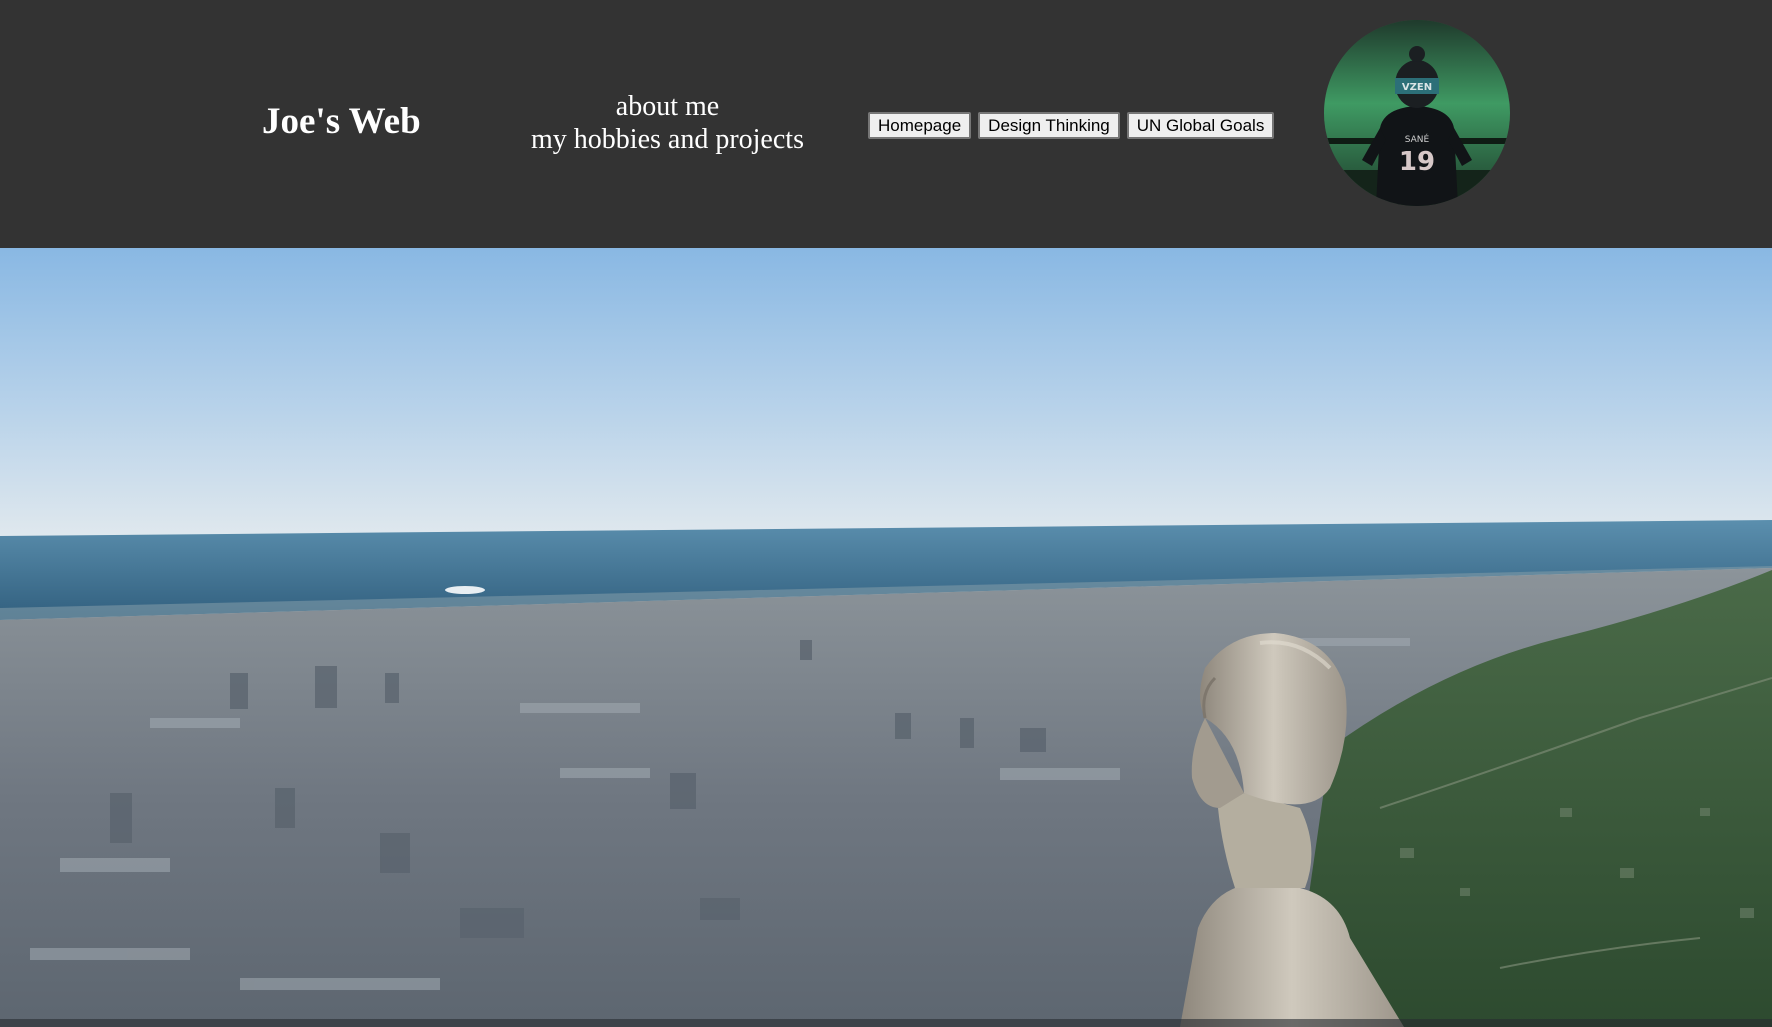 This screenshot has height=1027, width=1772. Describe the element at coordinates (1049, 125) in the screenshot. I see `design-thinking-button: Design Thinking` at that location.